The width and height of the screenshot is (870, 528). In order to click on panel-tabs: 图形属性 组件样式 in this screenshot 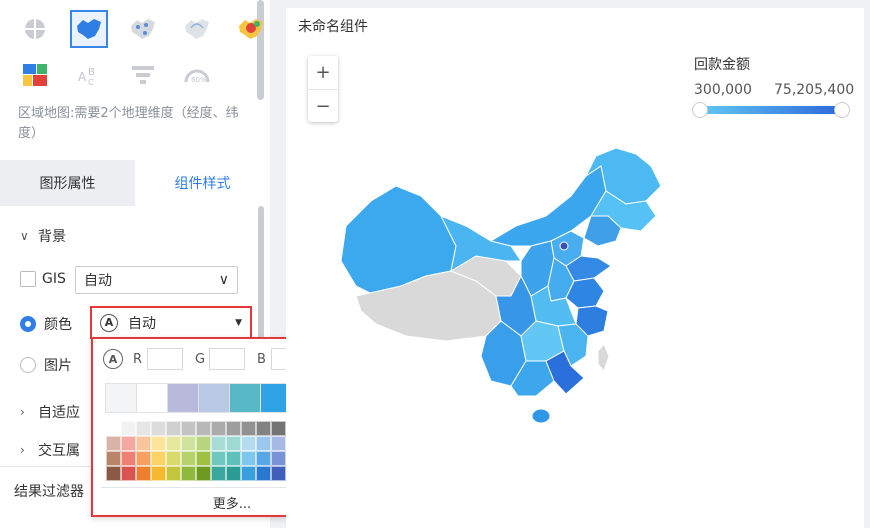, I will do `click(135, 183)`.